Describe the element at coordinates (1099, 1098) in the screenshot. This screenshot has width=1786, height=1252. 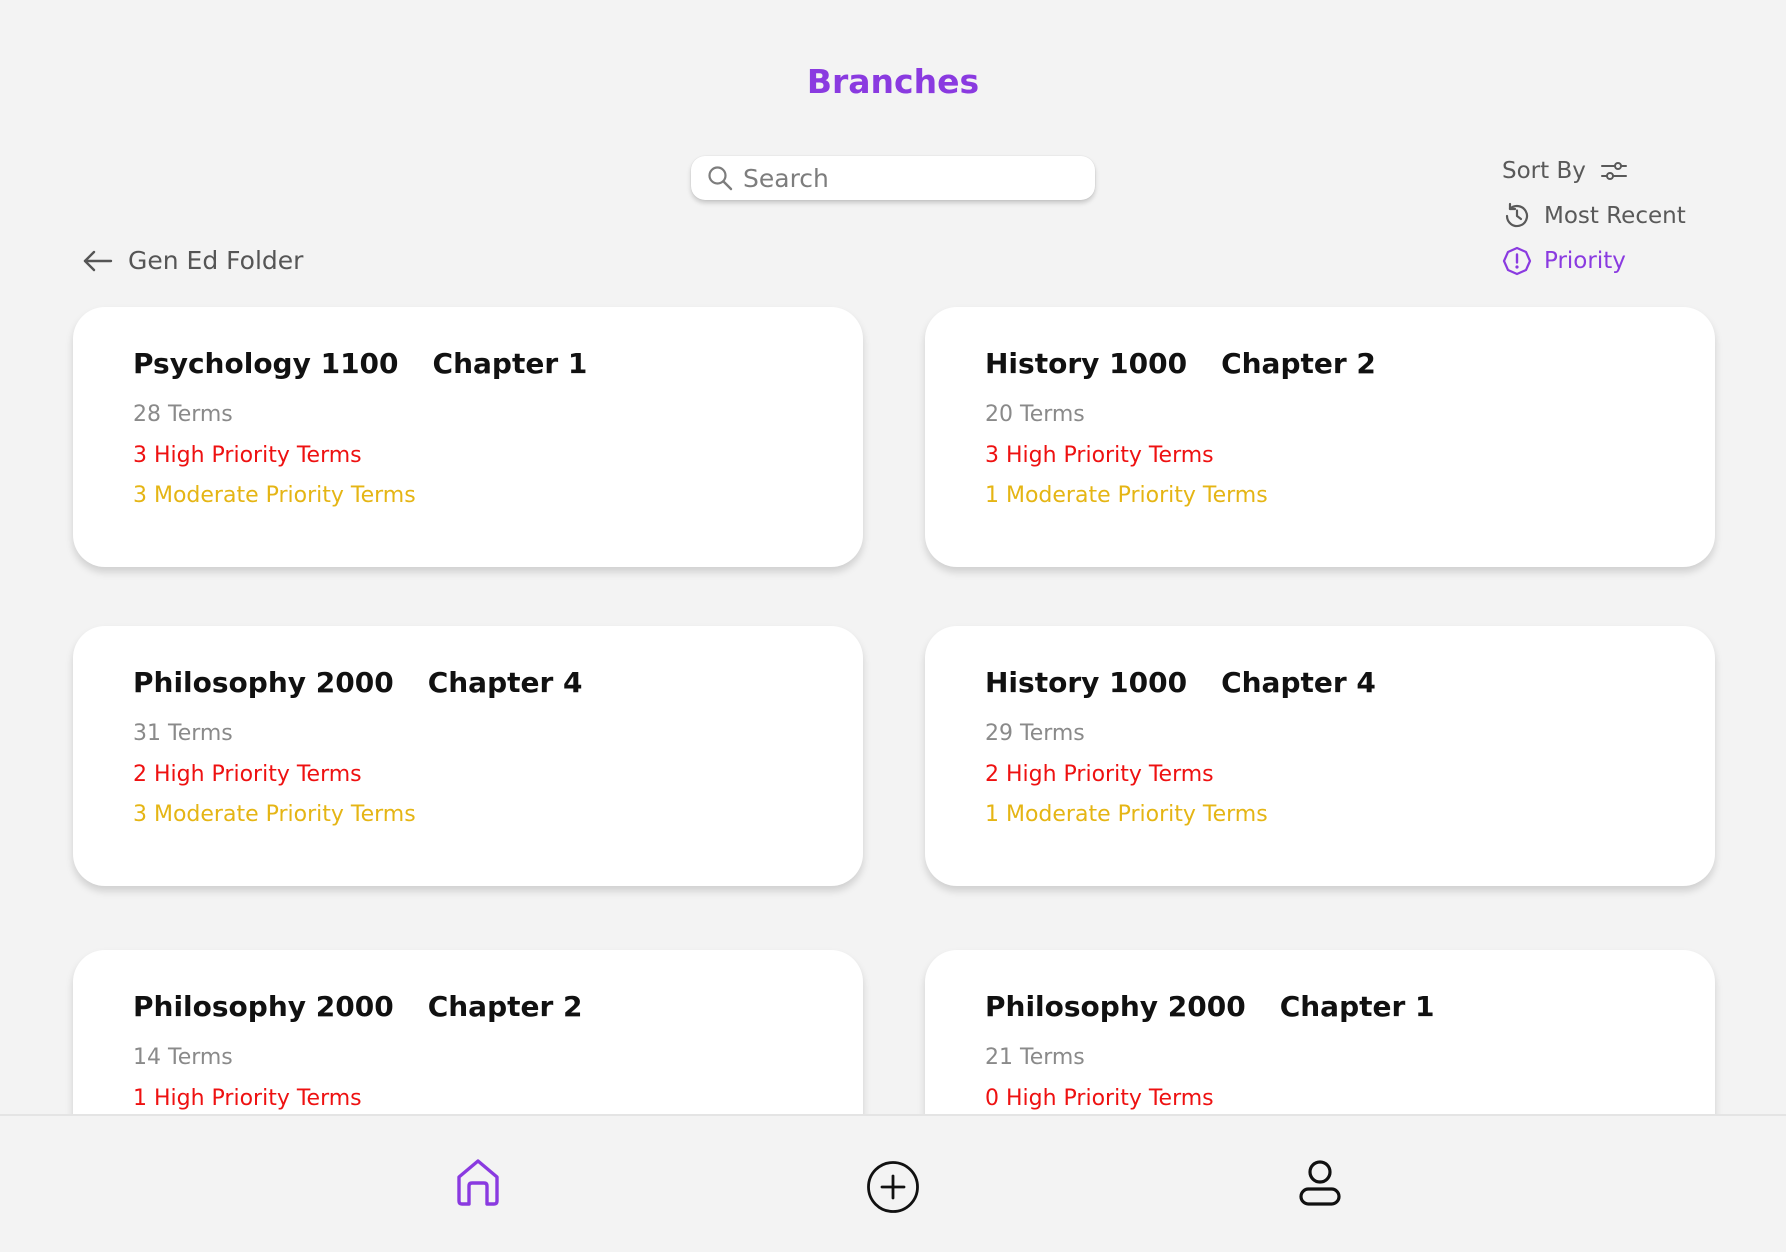
I see `high-priority-count: 0 High Priority Terms` at that location.